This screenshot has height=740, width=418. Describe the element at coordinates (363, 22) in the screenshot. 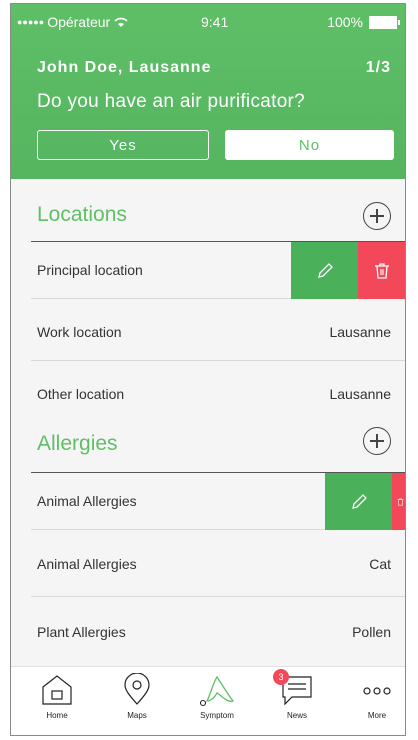

I see `battery: 100%` at that location.